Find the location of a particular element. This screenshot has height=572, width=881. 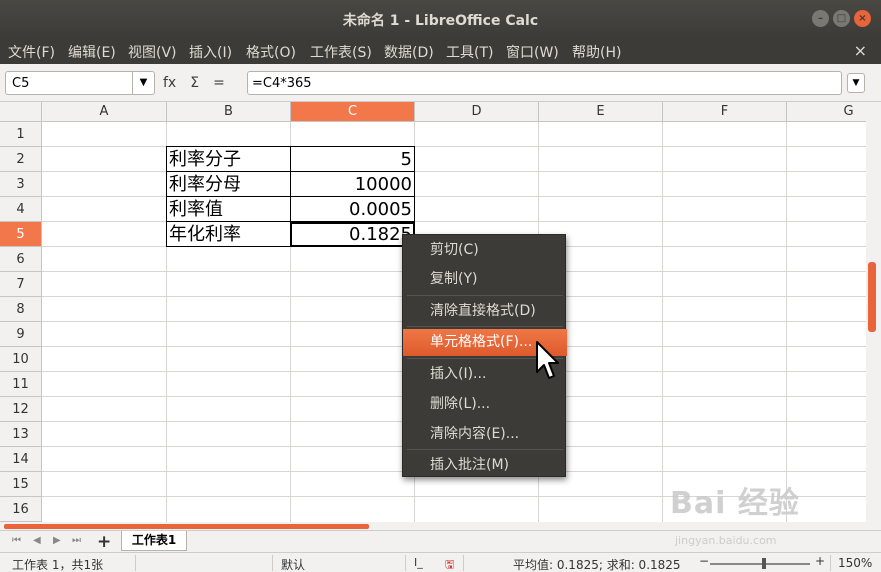

insert-mode-icon: I_ is located at coordinates (418, 562).